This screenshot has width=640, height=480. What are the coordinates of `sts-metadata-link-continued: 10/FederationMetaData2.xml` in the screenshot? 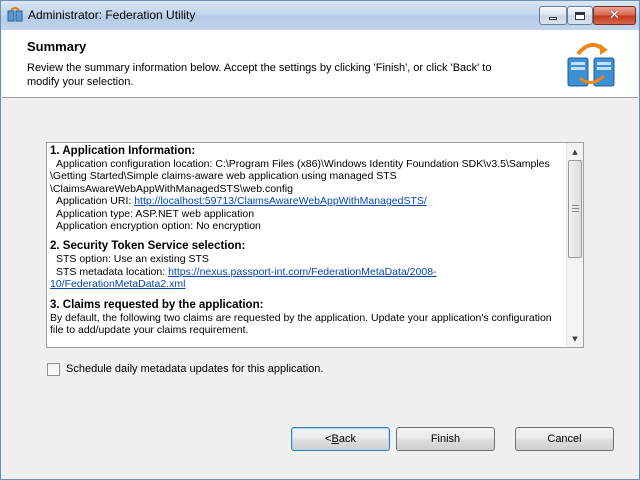 It's located at (307, 284).